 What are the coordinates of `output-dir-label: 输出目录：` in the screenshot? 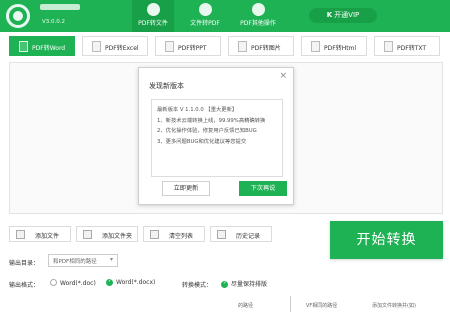 It's located at (24, 263).